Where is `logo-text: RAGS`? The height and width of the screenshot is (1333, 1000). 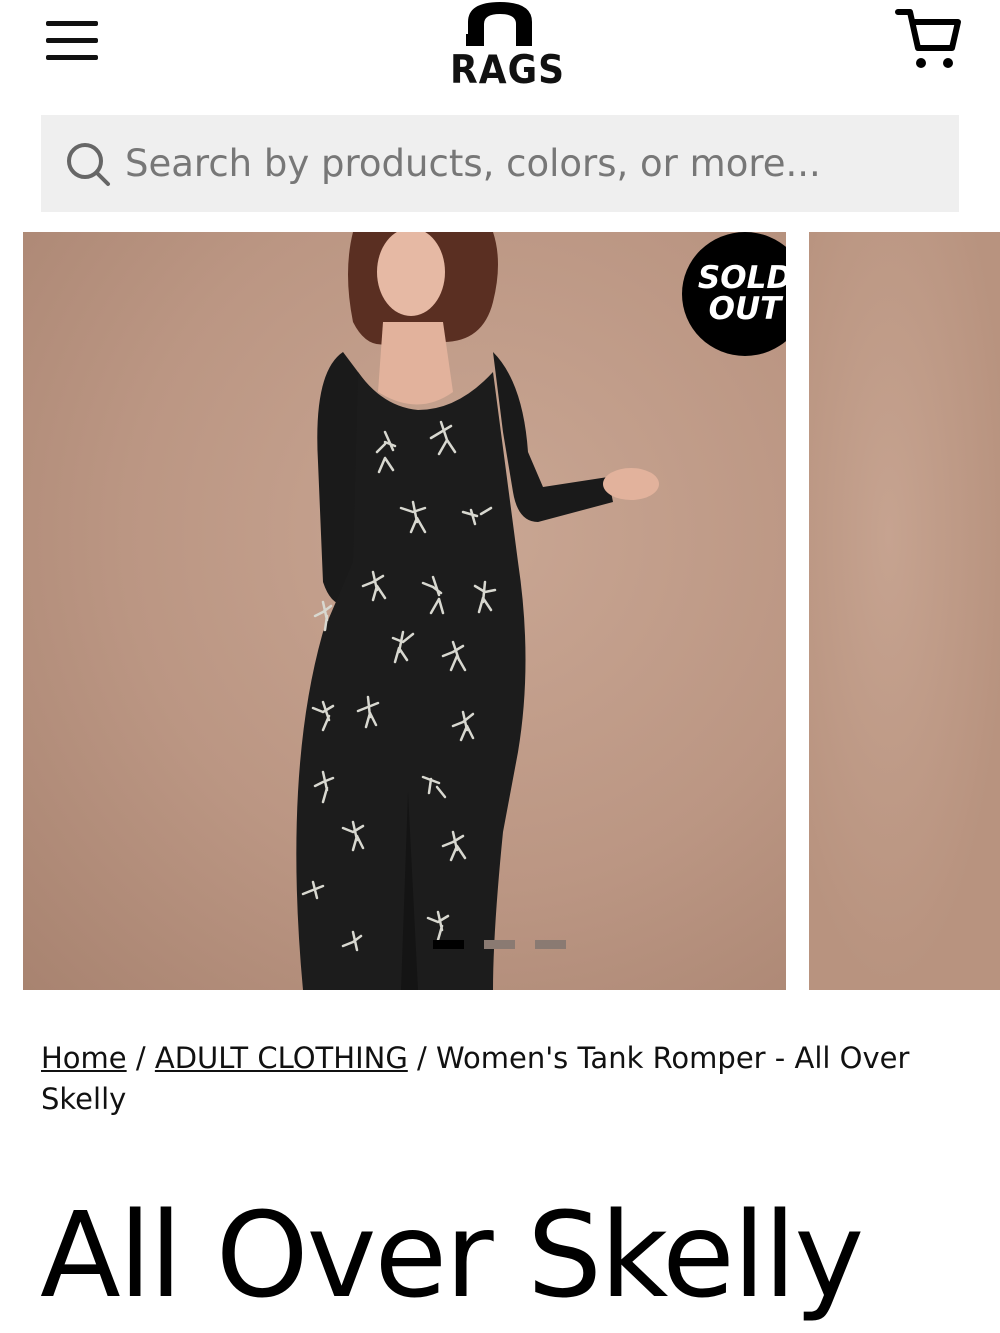 logo-text: RAGS is located at coordinates (508, 70).